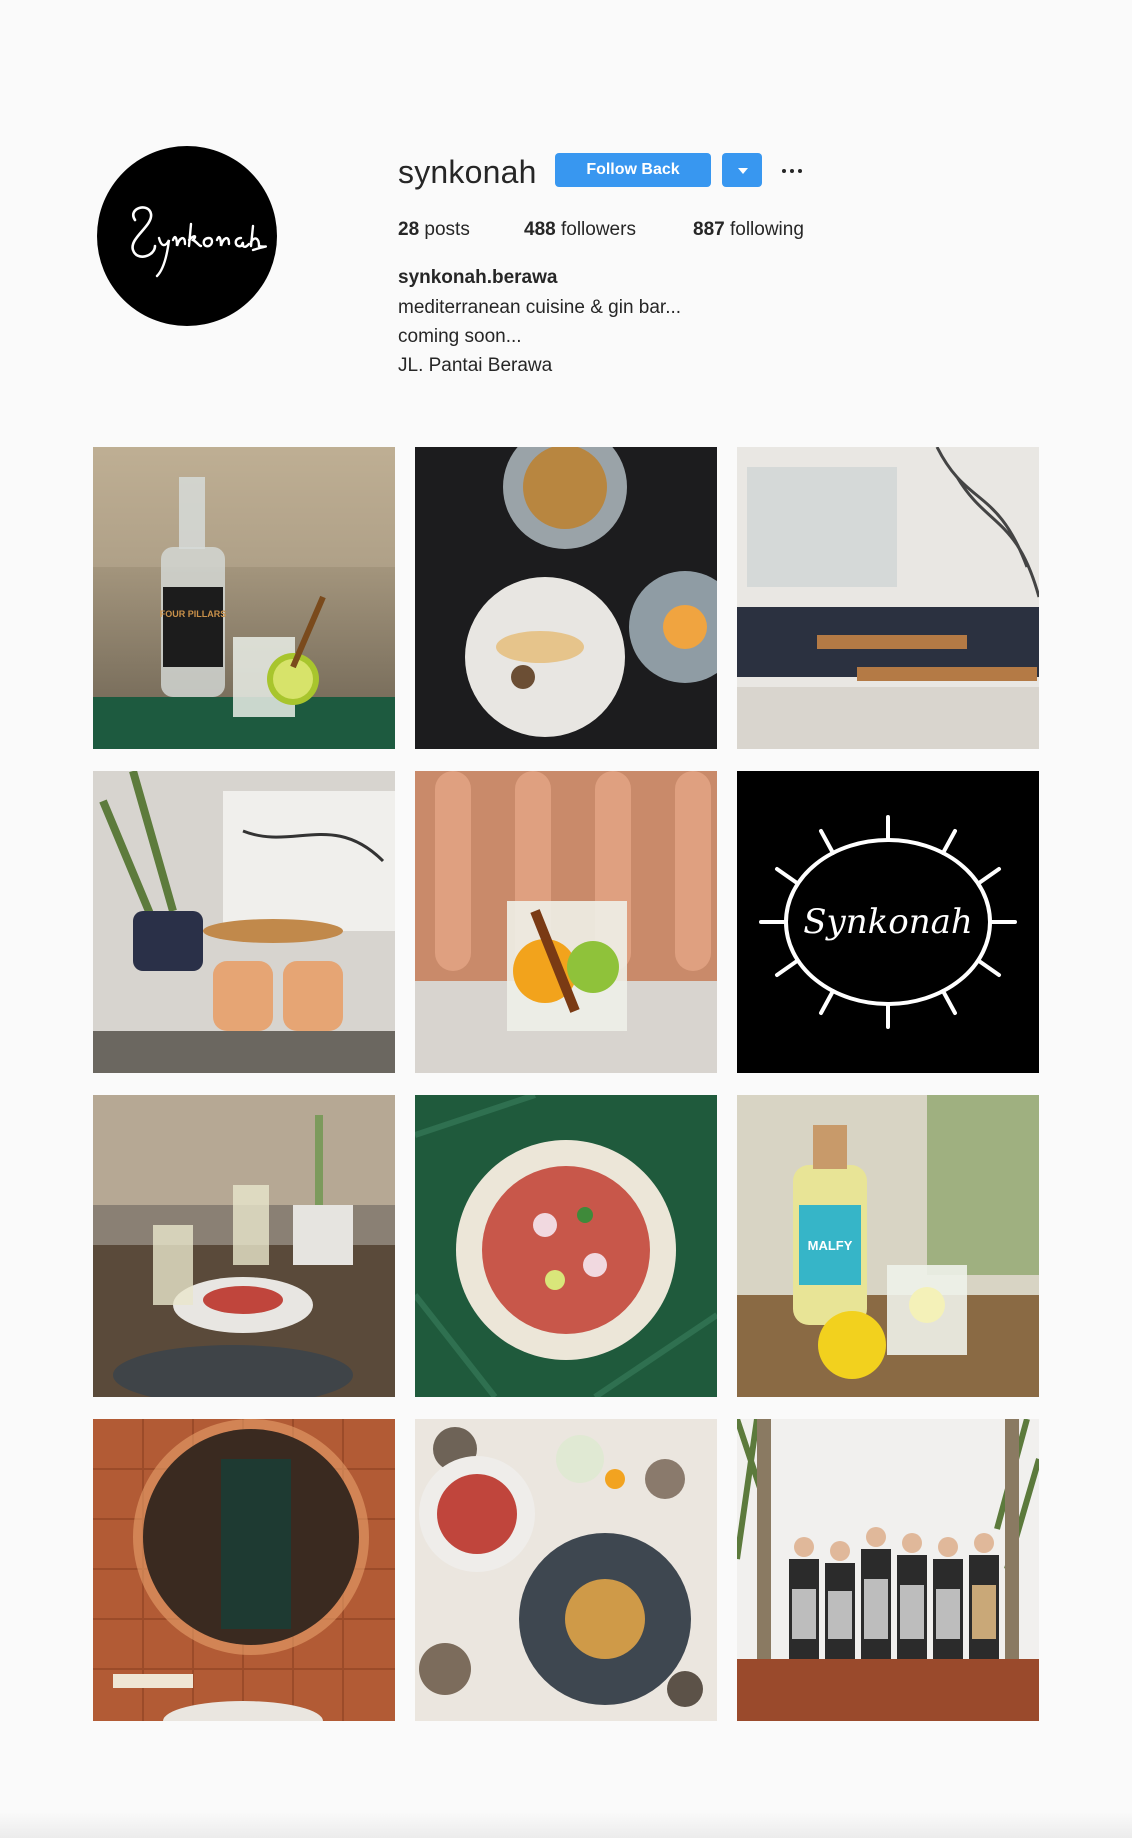 The width and height of the screenshot is (1132, 1838). What do you see at coordinates (598, 229) in the screenshot?
I see `followers-label: followers` at bounding box center [598, 229].